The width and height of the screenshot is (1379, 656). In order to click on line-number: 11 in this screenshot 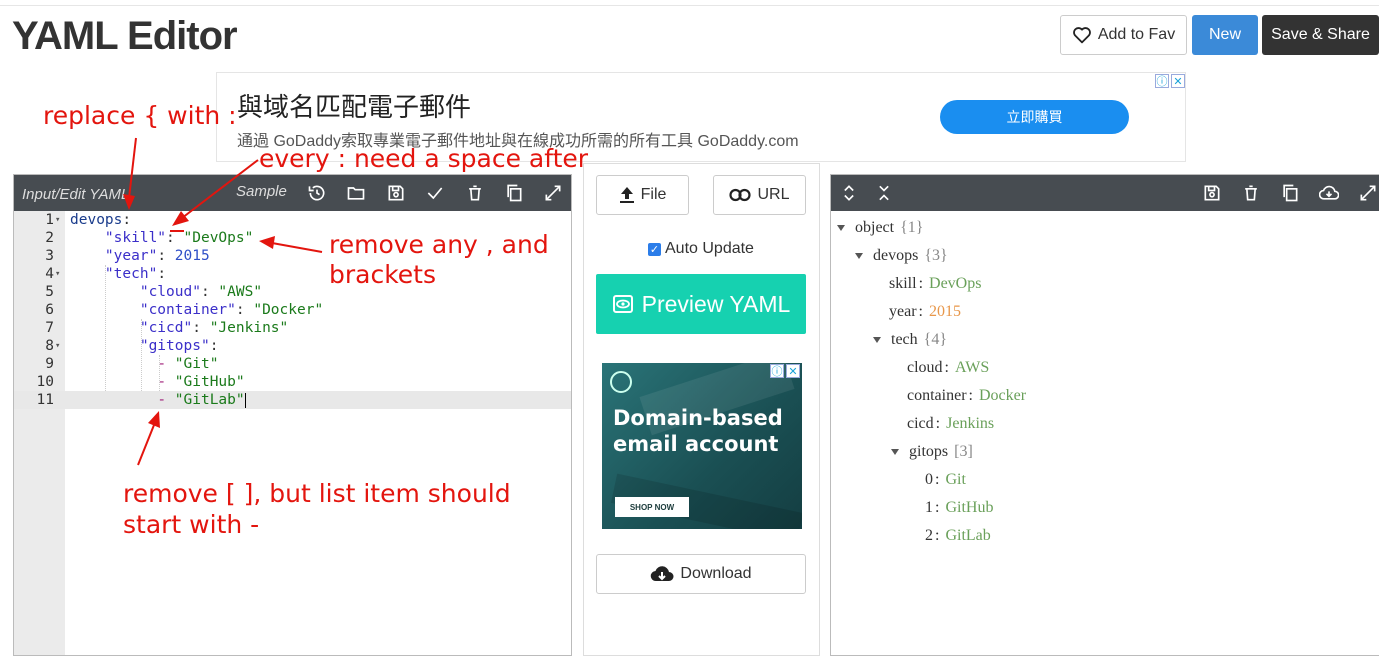, I will do `click(45, 400)`.